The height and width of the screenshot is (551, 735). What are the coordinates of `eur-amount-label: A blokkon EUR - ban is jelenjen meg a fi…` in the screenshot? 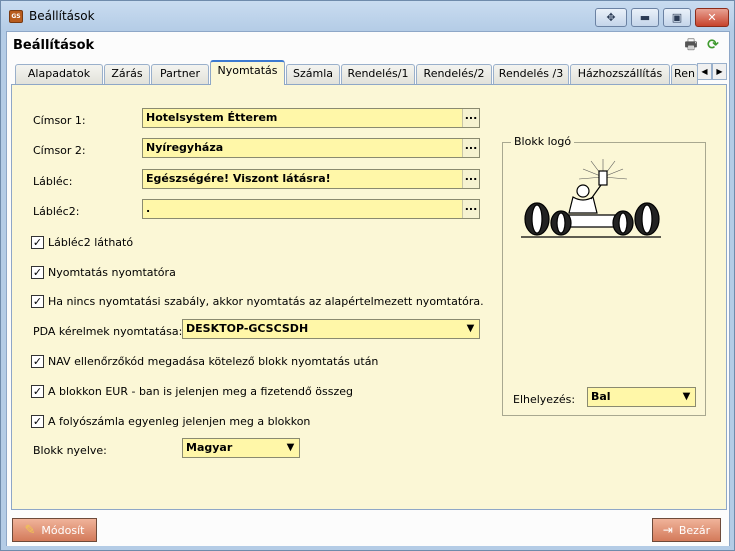 It's located at (200, 391).